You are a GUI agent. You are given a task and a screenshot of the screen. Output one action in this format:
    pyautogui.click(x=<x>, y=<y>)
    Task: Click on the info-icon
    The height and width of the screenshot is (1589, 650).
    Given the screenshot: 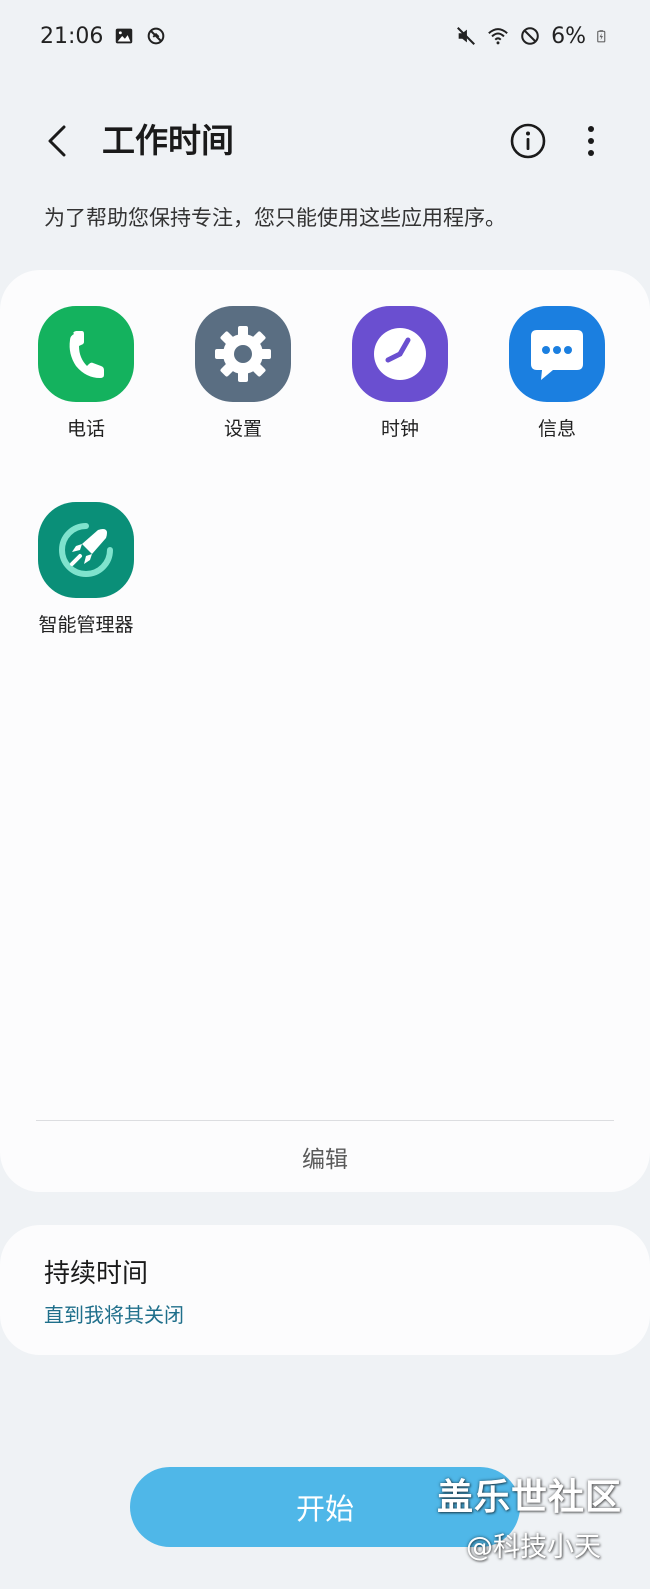 What is the action you would take?
    pyautogui.click(x=528, y=141)
    